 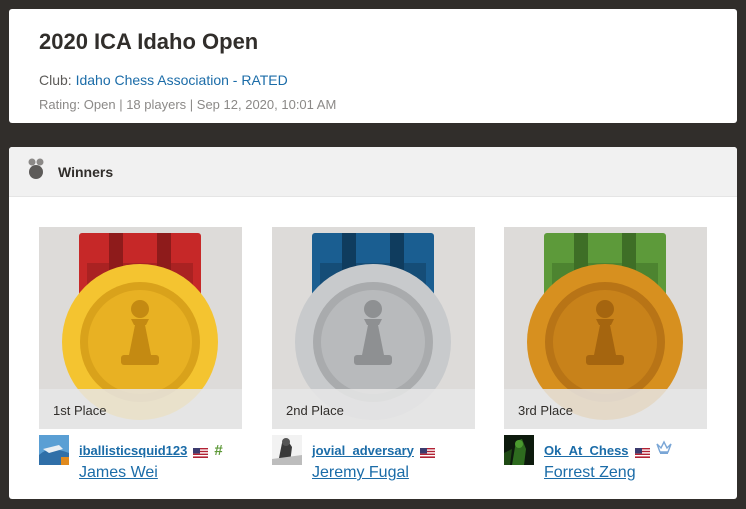 I want to click on player-row: iballisticsquid123 # James Wei, so click(x=140, y=459).